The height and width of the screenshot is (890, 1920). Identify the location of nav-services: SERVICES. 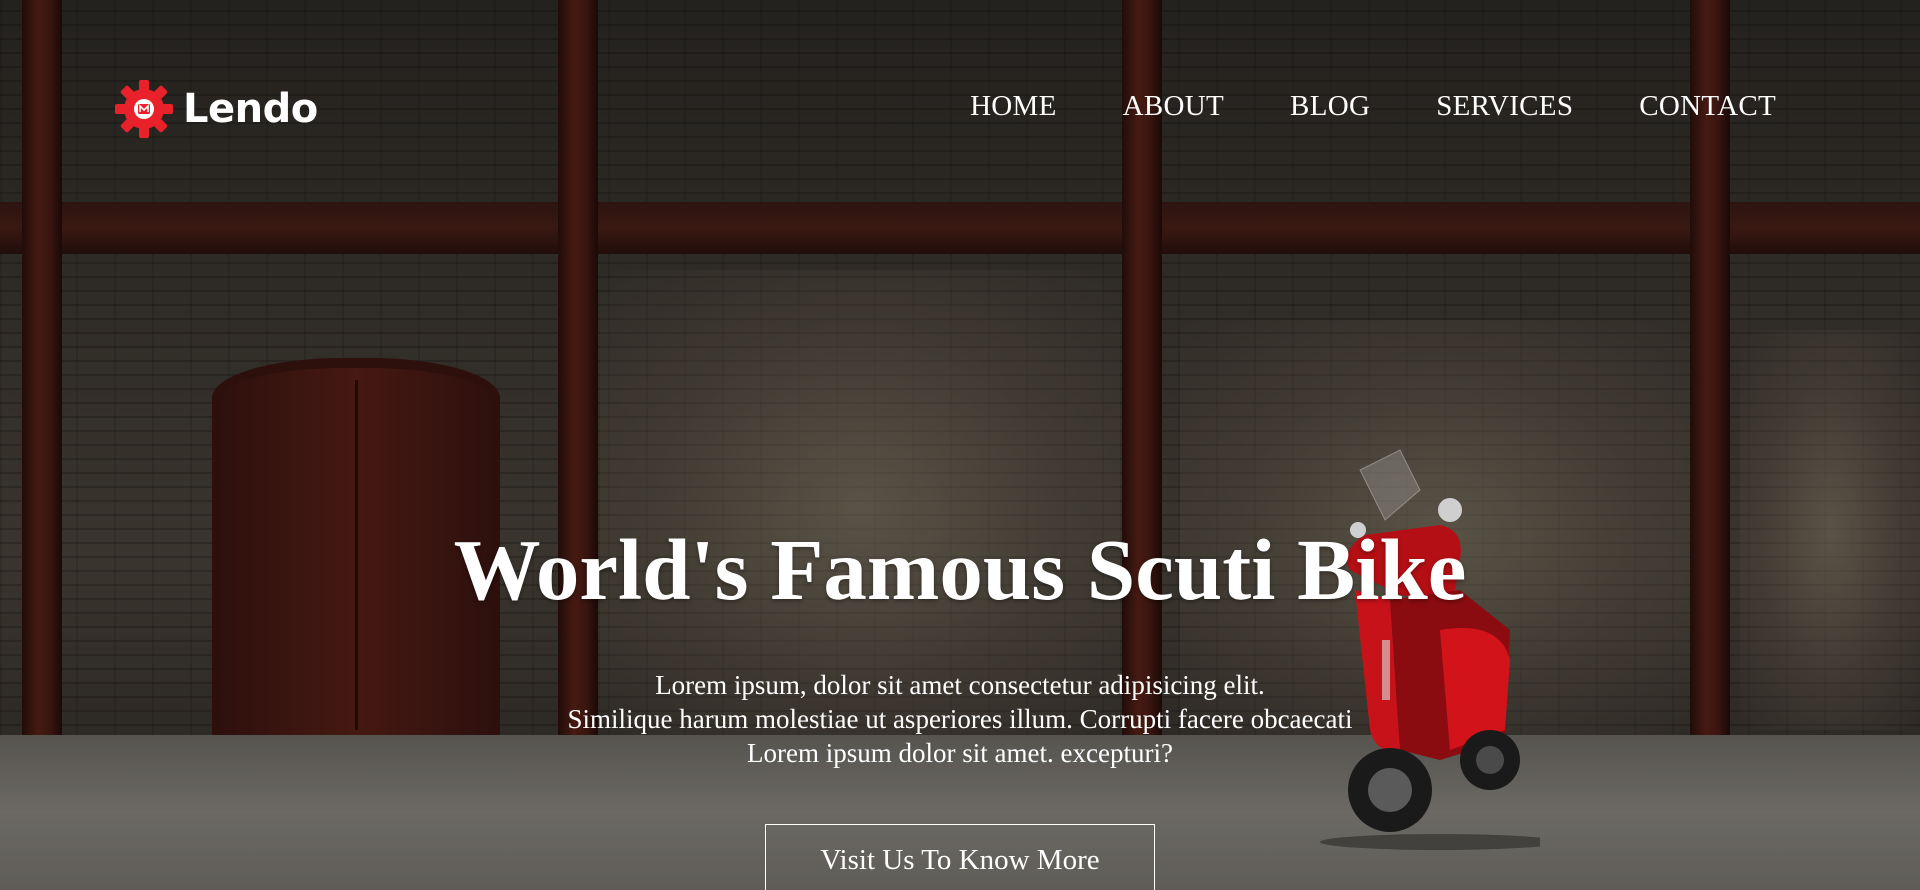
(1504, 106).